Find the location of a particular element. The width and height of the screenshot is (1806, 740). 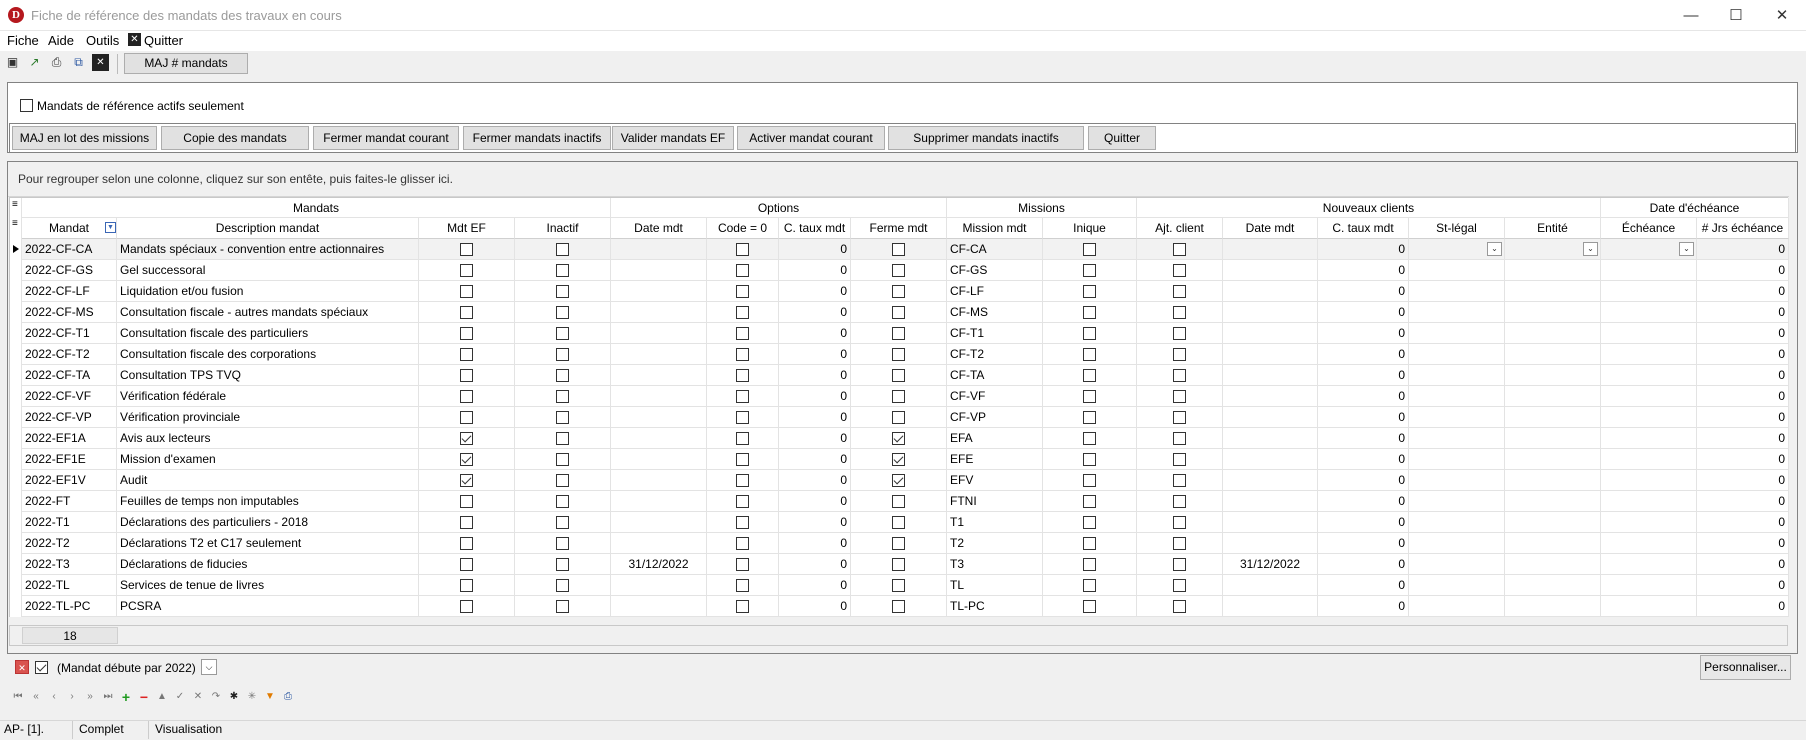

refresh-icon: ↷ is located at coordinates (216, 696).